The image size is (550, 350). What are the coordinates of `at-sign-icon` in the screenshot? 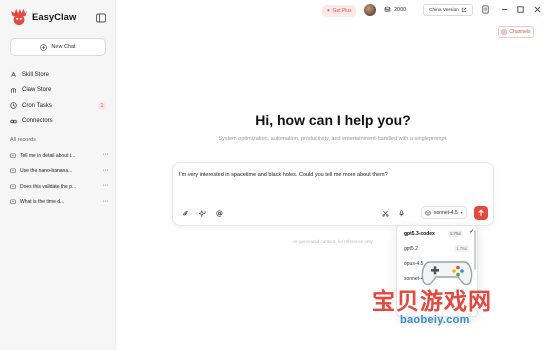 It's located at (218, 213).